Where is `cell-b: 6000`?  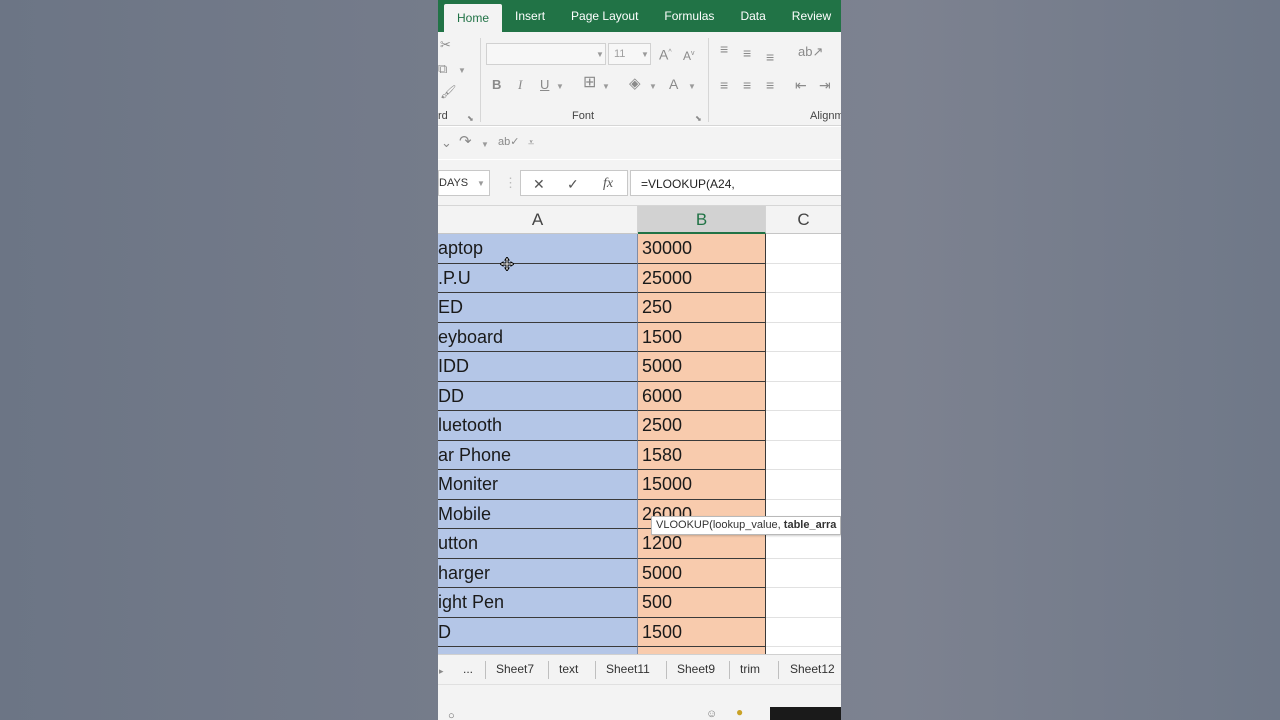 cell-b: 6000 is located at coordinates (702, 396).